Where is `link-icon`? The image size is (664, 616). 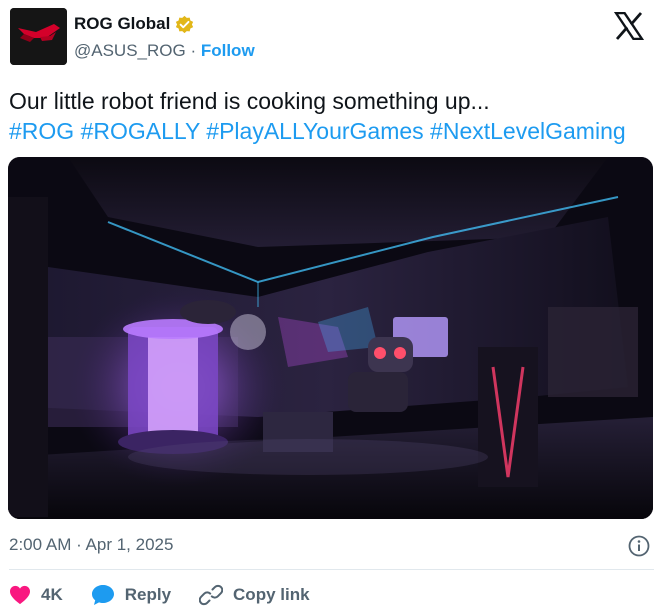 link-icon is located at coordinates (211, 595).